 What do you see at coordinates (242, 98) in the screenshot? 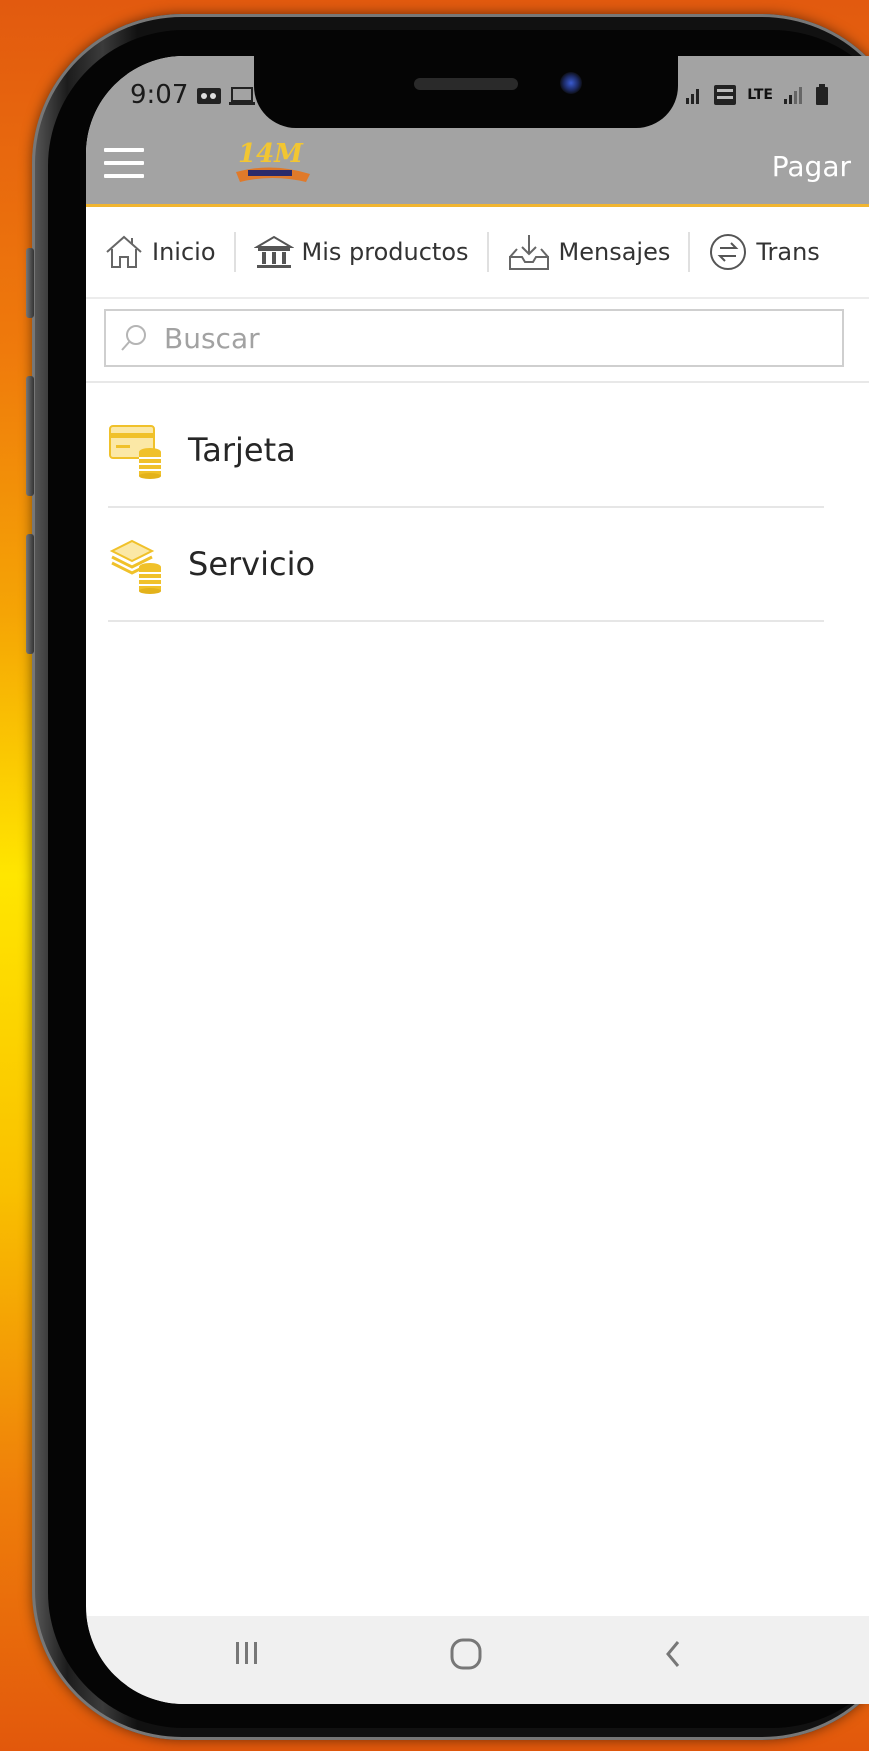
I see `laptop-icon` at bounding box center [242, 98].